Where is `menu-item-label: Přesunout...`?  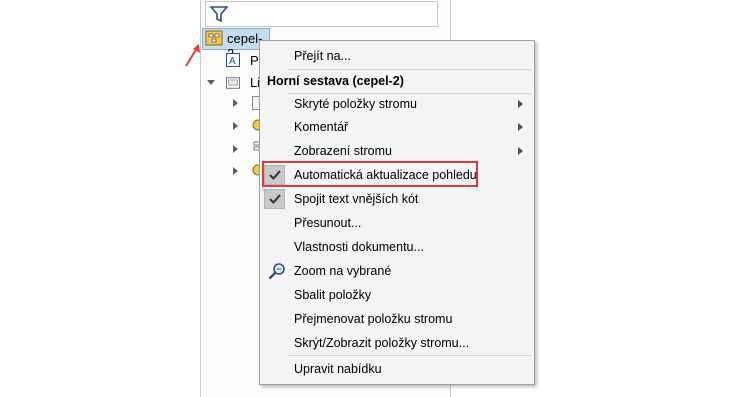
menu-item-label: Přesunout... is located at coordinates (328, 223).